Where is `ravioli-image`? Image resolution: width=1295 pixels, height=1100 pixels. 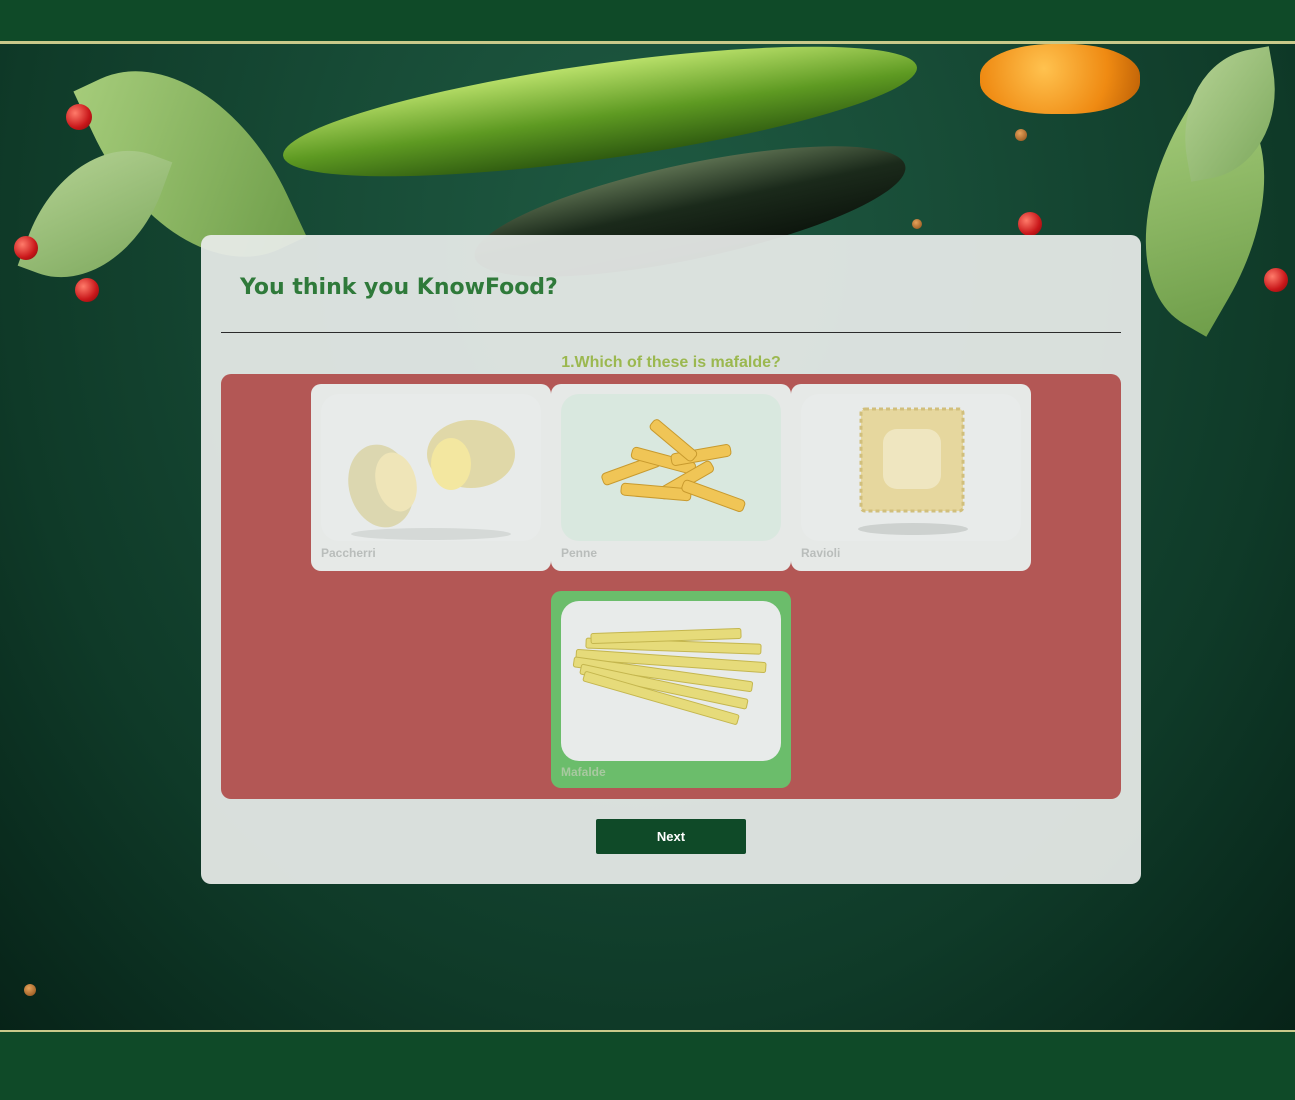 ravioli-image is located at coordinates (911, 467).